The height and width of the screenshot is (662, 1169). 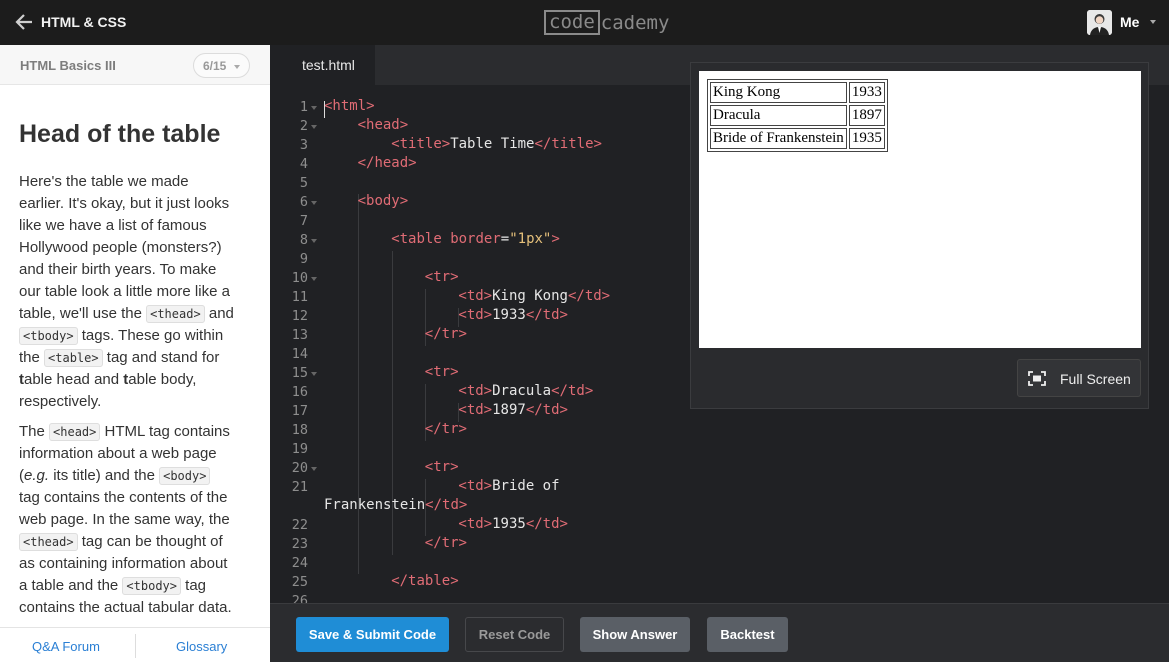 I want to click on code-token: <table, so click(x=421, y=239).